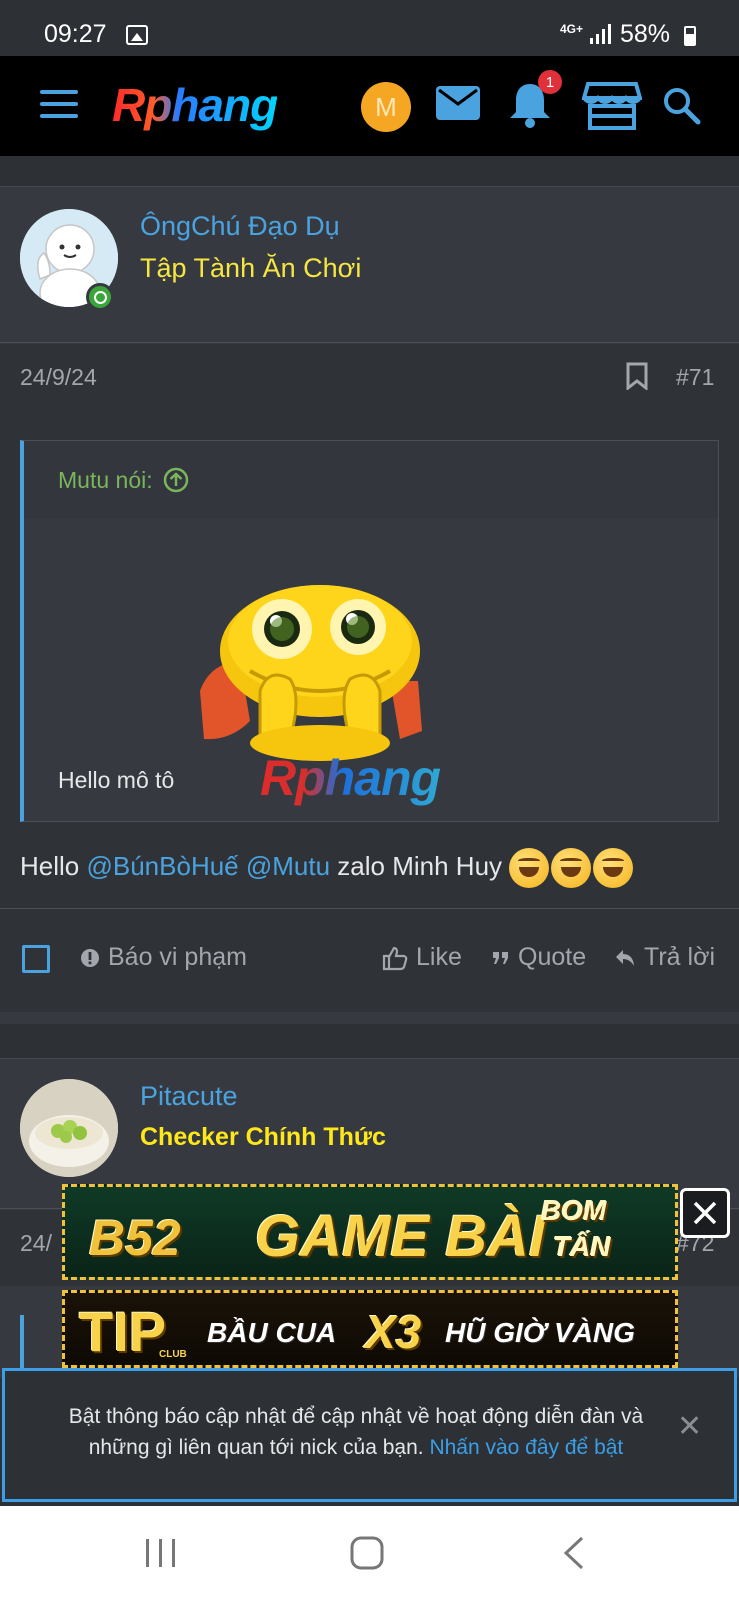  What do you see at coordinates (682, 106) in the screenshot?
I see `search-icon` at bounding box center [682, 106].